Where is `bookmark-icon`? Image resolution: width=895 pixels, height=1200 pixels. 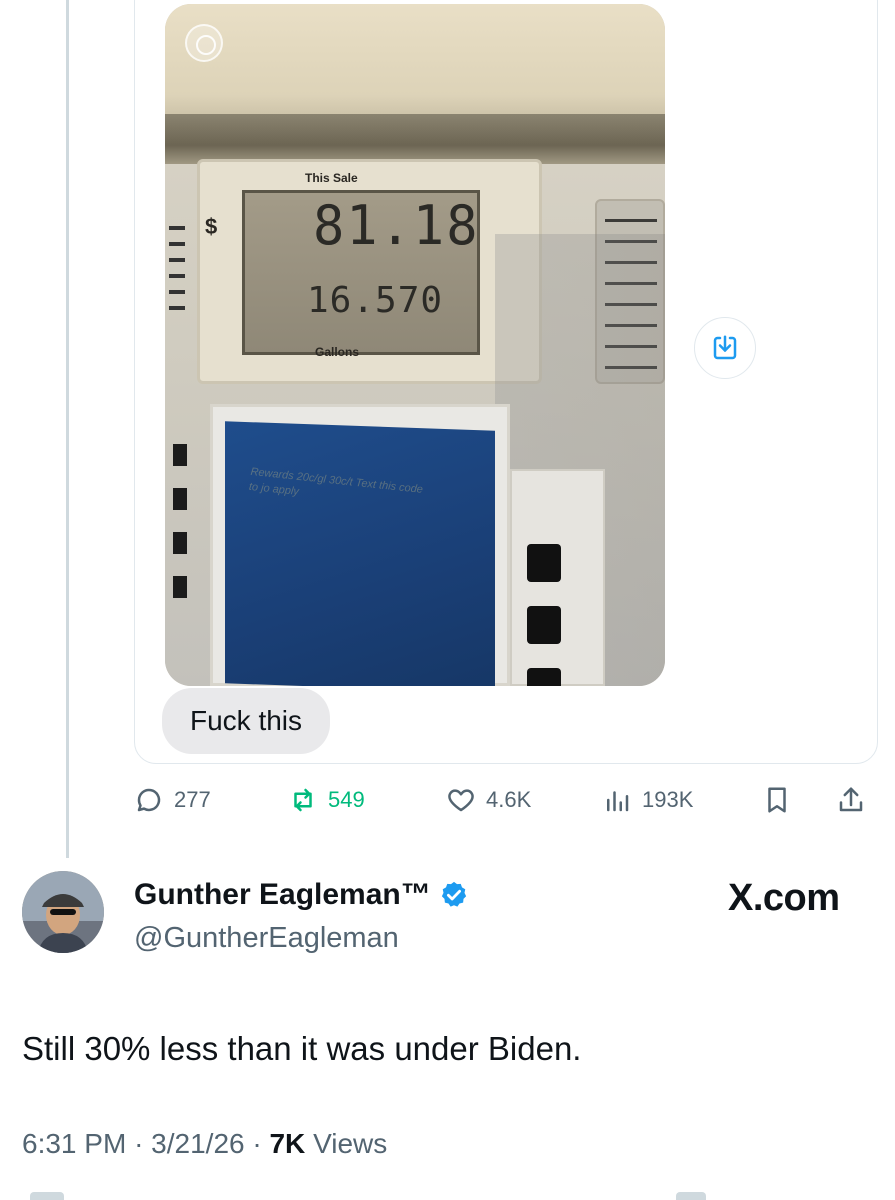
bookmark-icon is located at coordinates (777, 800).